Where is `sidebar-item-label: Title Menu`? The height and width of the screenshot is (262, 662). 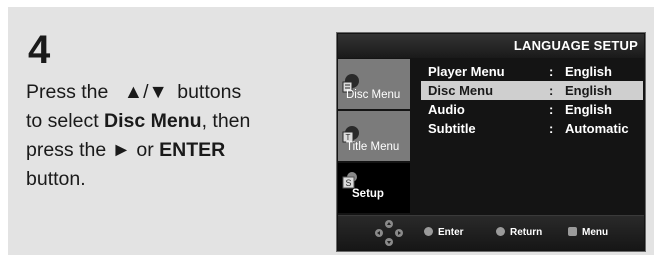
sidebar-item-label: Title Menu is located at coordinates (373, 147).